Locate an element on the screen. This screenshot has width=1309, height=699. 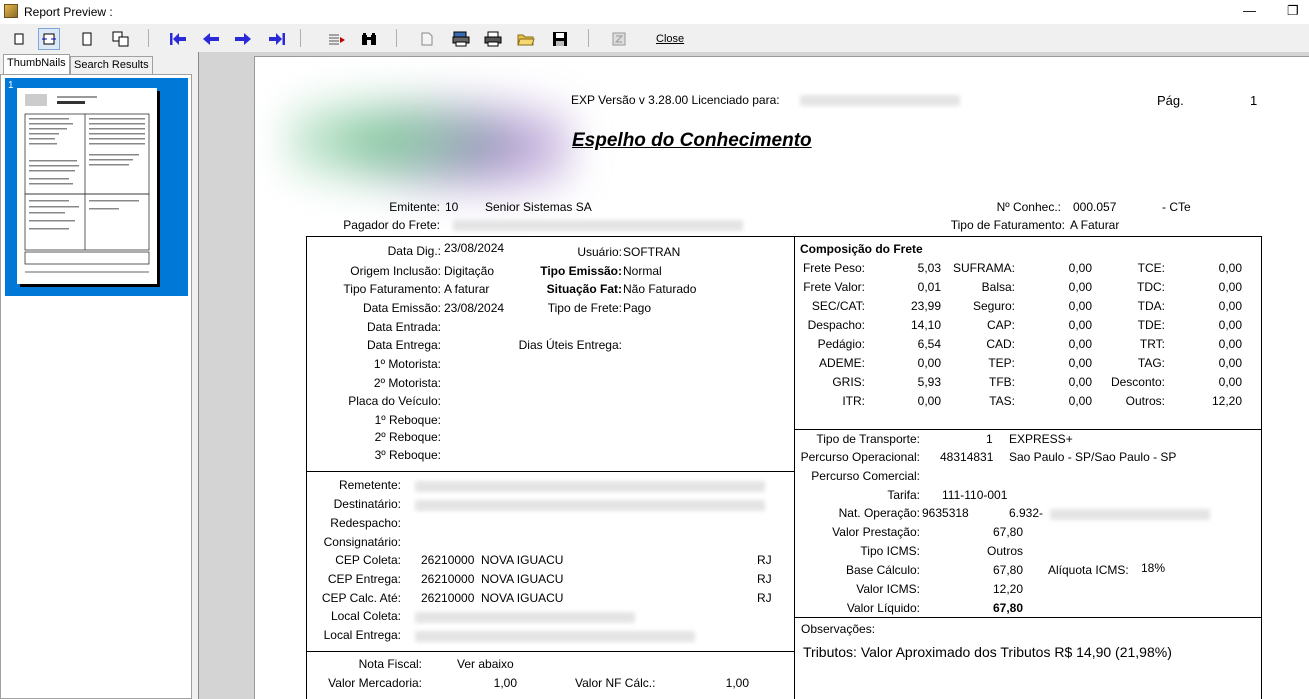
field-label: Data Entrega: is located at coordinates (403, 345).